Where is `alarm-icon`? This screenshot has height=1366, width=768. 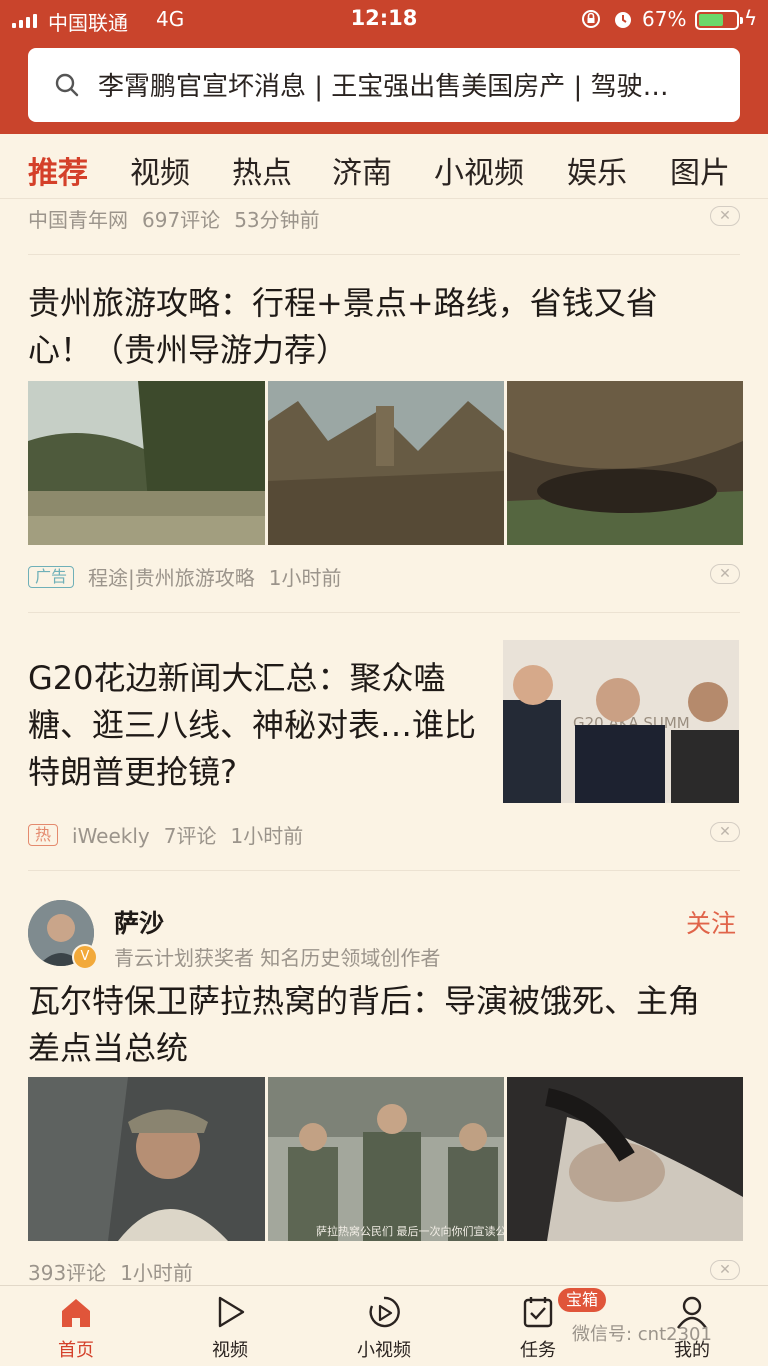
alarm-icon is located at coordinates (623, 20).